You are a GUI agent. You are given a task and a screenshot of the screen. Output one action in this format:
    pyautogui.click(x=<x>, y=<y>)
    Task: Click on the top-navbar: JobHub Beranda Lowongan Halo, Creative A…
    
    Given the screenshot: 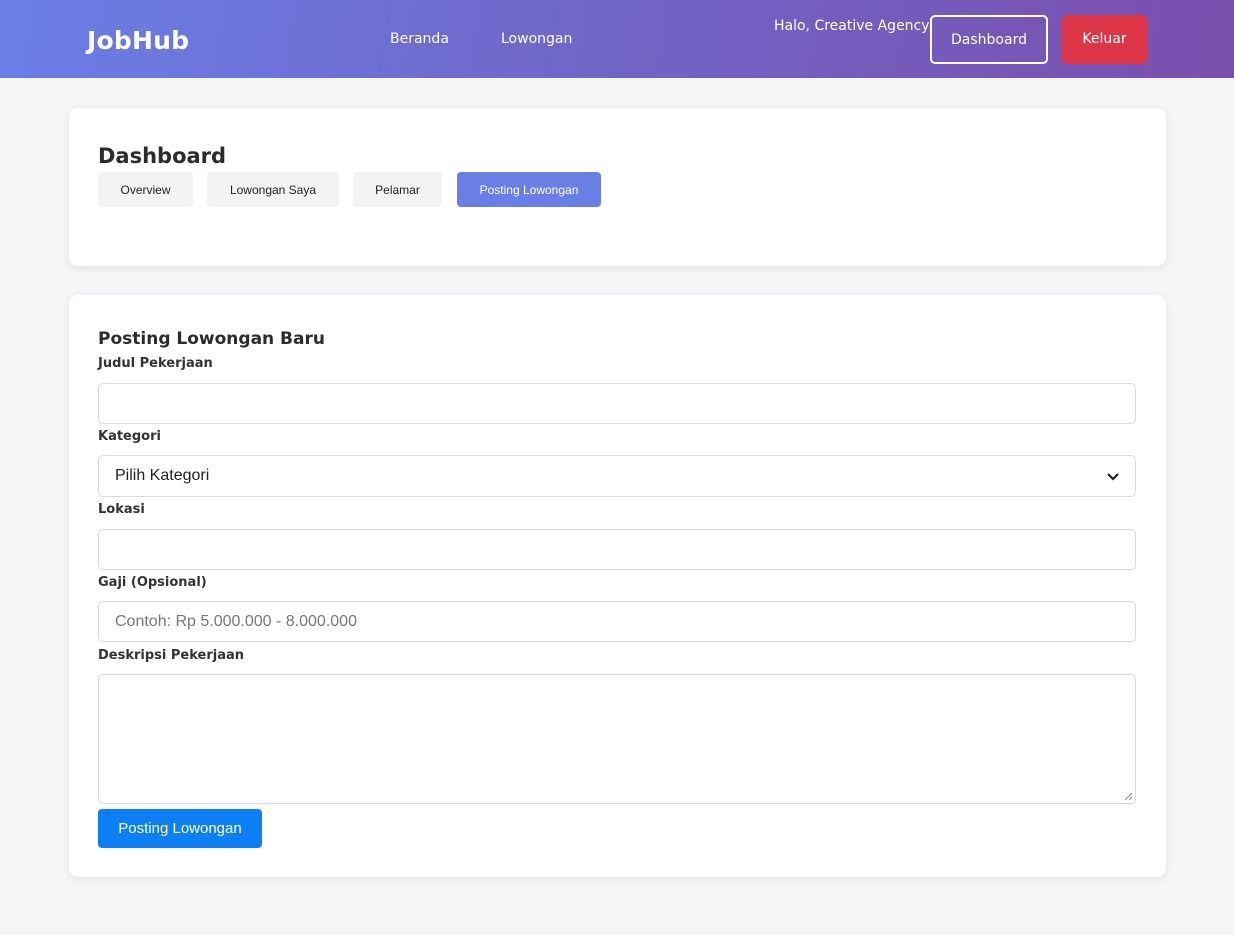 What is the action you would take?
    pyautogui.click(x=617, y=39)
    